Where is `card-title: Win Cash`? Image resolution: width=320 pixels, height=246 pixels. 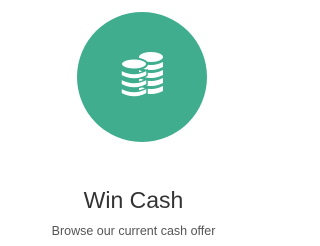 card-title: Win Cash is located at coordinates (133, 200).